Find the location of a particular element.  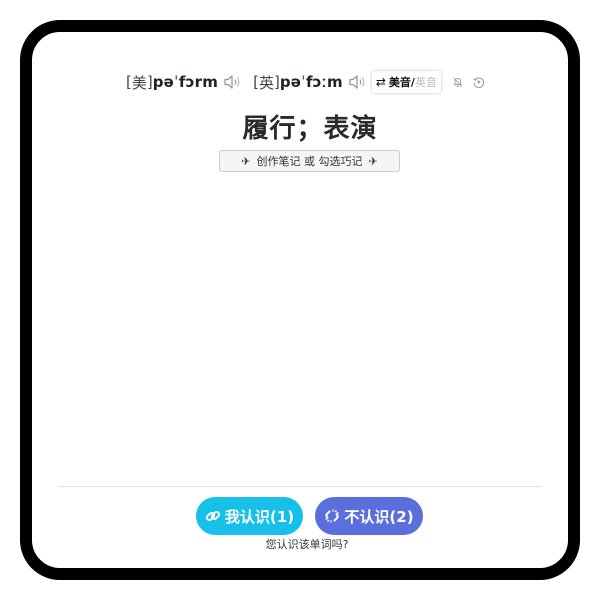

know-button: 我认识(1) is located at coordinates (249, 516).